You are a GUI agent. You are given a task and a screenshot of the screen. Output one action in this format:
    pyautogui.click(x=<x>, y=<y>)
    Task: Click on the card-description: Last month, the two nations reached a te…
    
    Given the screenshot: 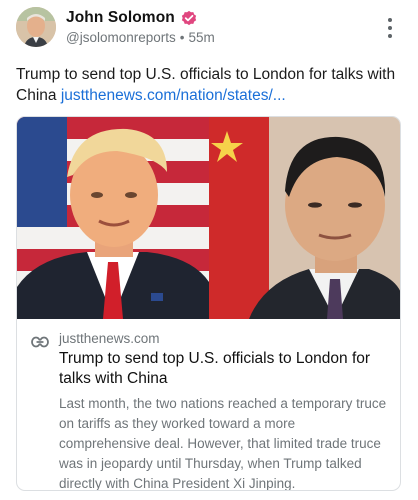 What is the action you would take?
    pyautogui.click(x=223, y=443)
    